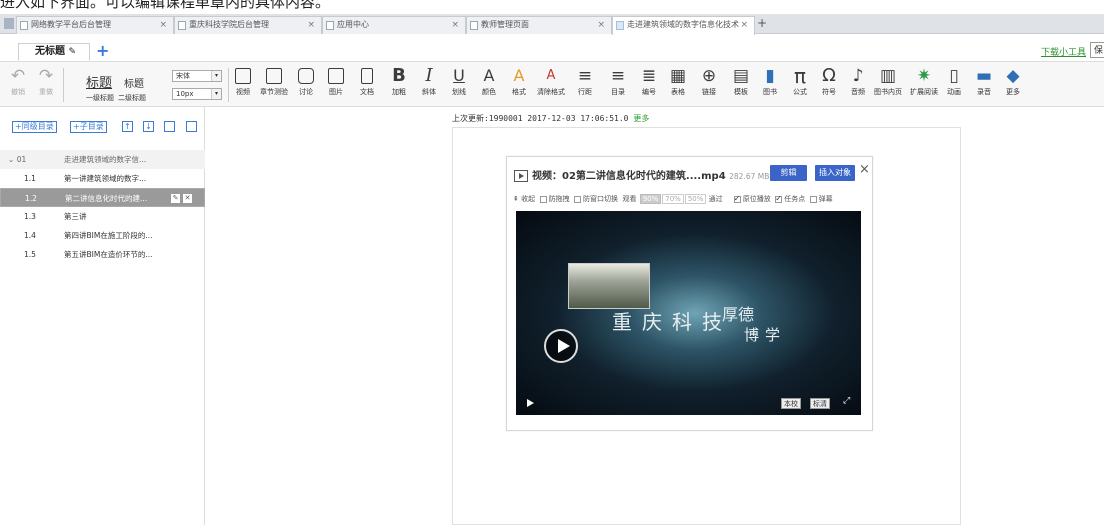 The height and width of the screenshot is (525, 1104). Describe the element at coordinates (770, 80) in the screenshot. I see `toolbar-book: ▮ 图书` at that location.